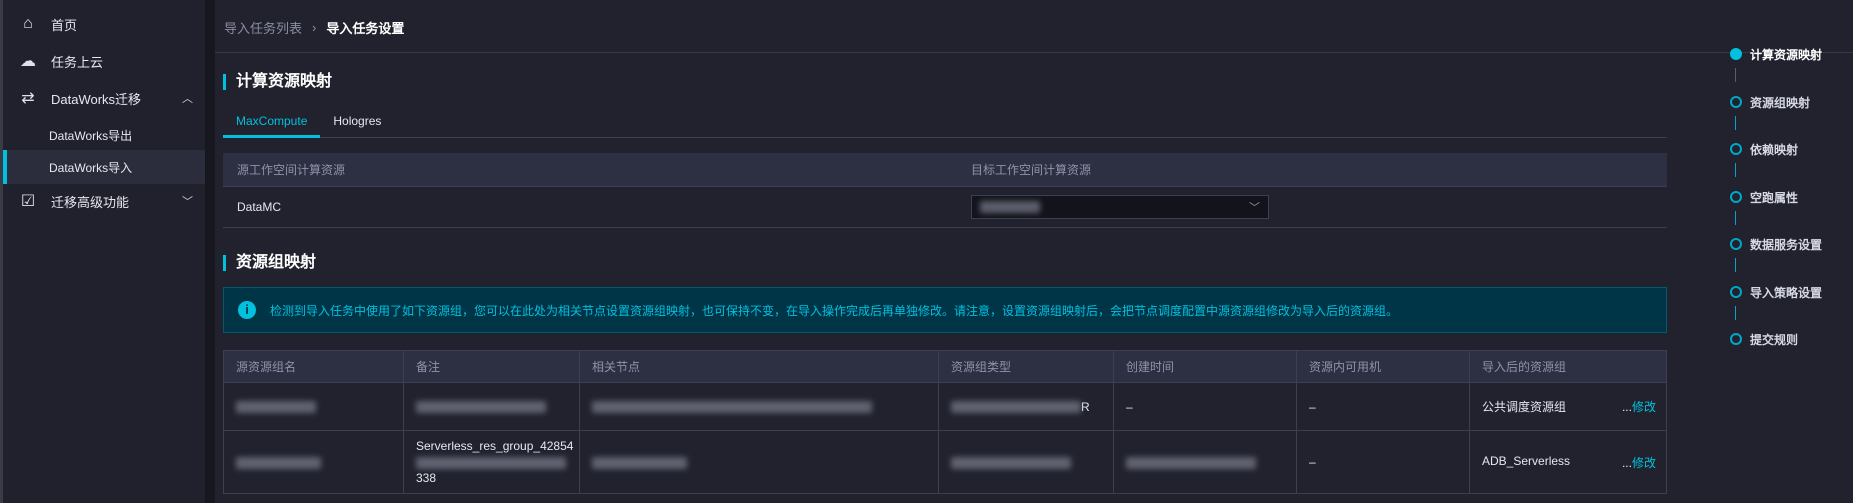 This screenshot has width=1853, height=503. What do you see at coordinates (1205, 366) in the screenshot?
I see `column-header: 创建时间` at bounding box center [1205, 366].